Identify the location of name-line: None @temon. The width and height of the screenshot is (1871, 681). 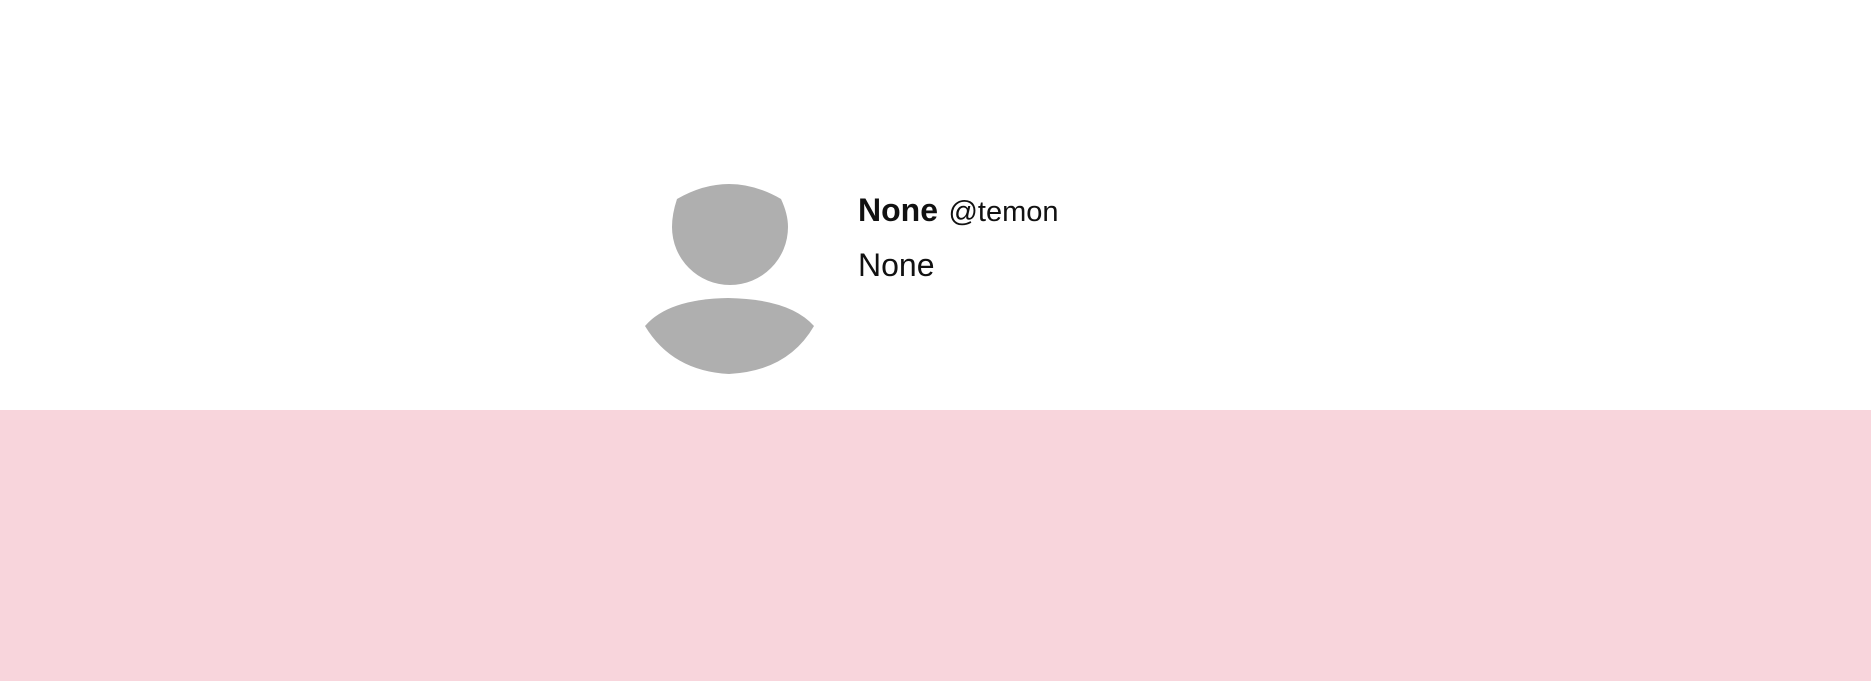
(958, 213).